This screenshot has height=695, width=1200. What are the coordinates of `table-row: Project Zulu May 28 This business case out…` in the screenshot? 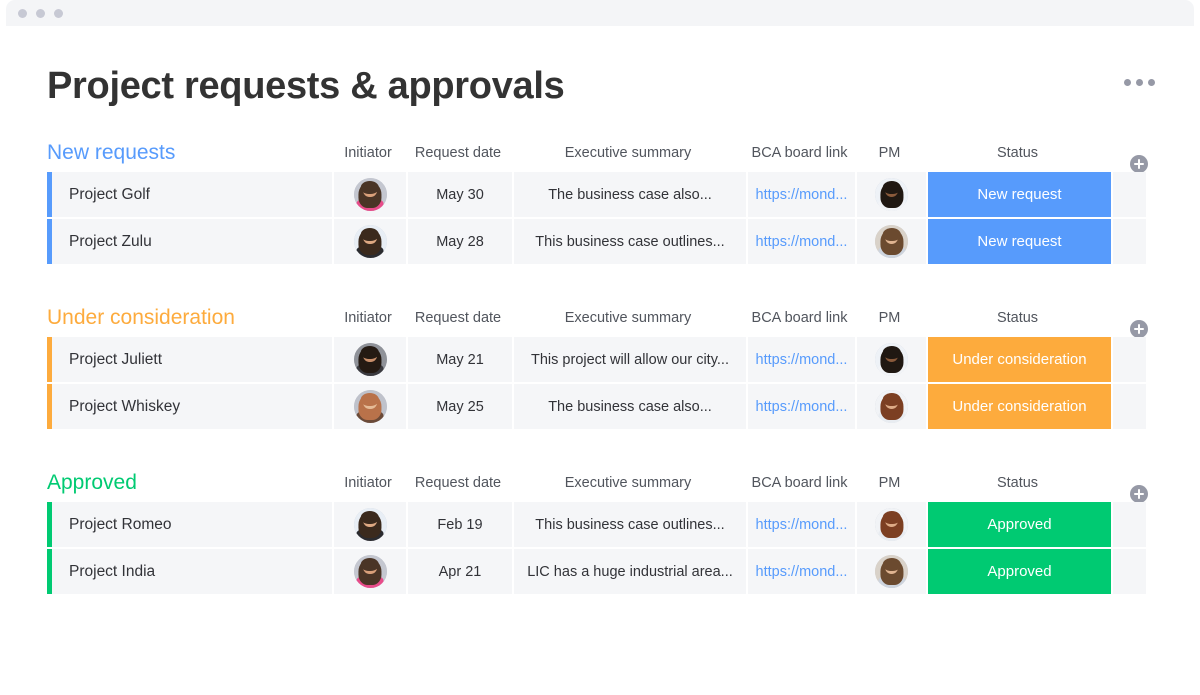 It's located at (600, 241).